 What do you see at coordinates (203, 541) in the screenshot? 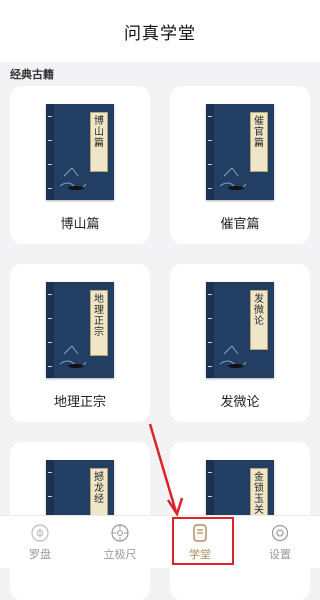
I see `annotation-highlight-box` at bounding box center [203, 541].